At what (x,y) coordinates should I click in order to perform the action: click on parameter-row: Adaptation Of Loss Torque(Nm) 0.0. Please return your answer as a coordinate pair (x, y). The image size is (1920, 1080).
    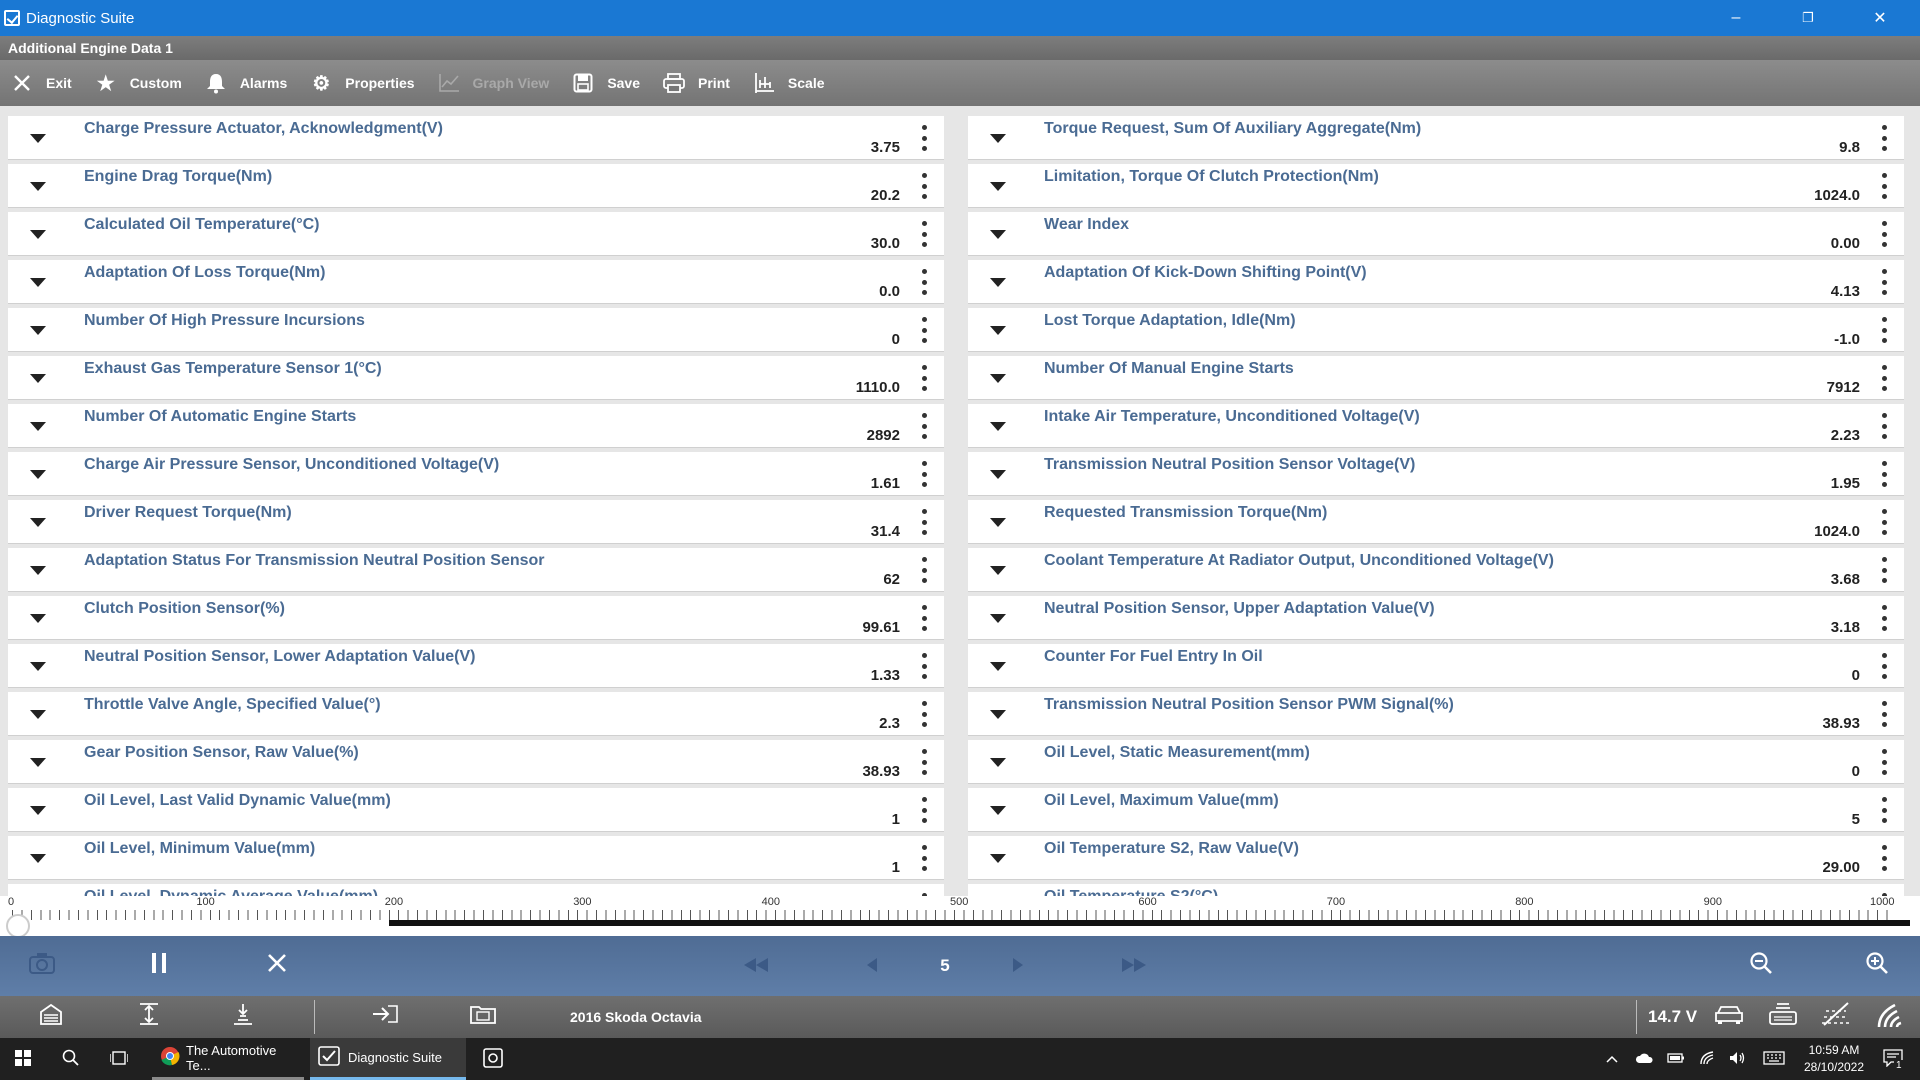
    Looking at the image, I should click on (476, 282).